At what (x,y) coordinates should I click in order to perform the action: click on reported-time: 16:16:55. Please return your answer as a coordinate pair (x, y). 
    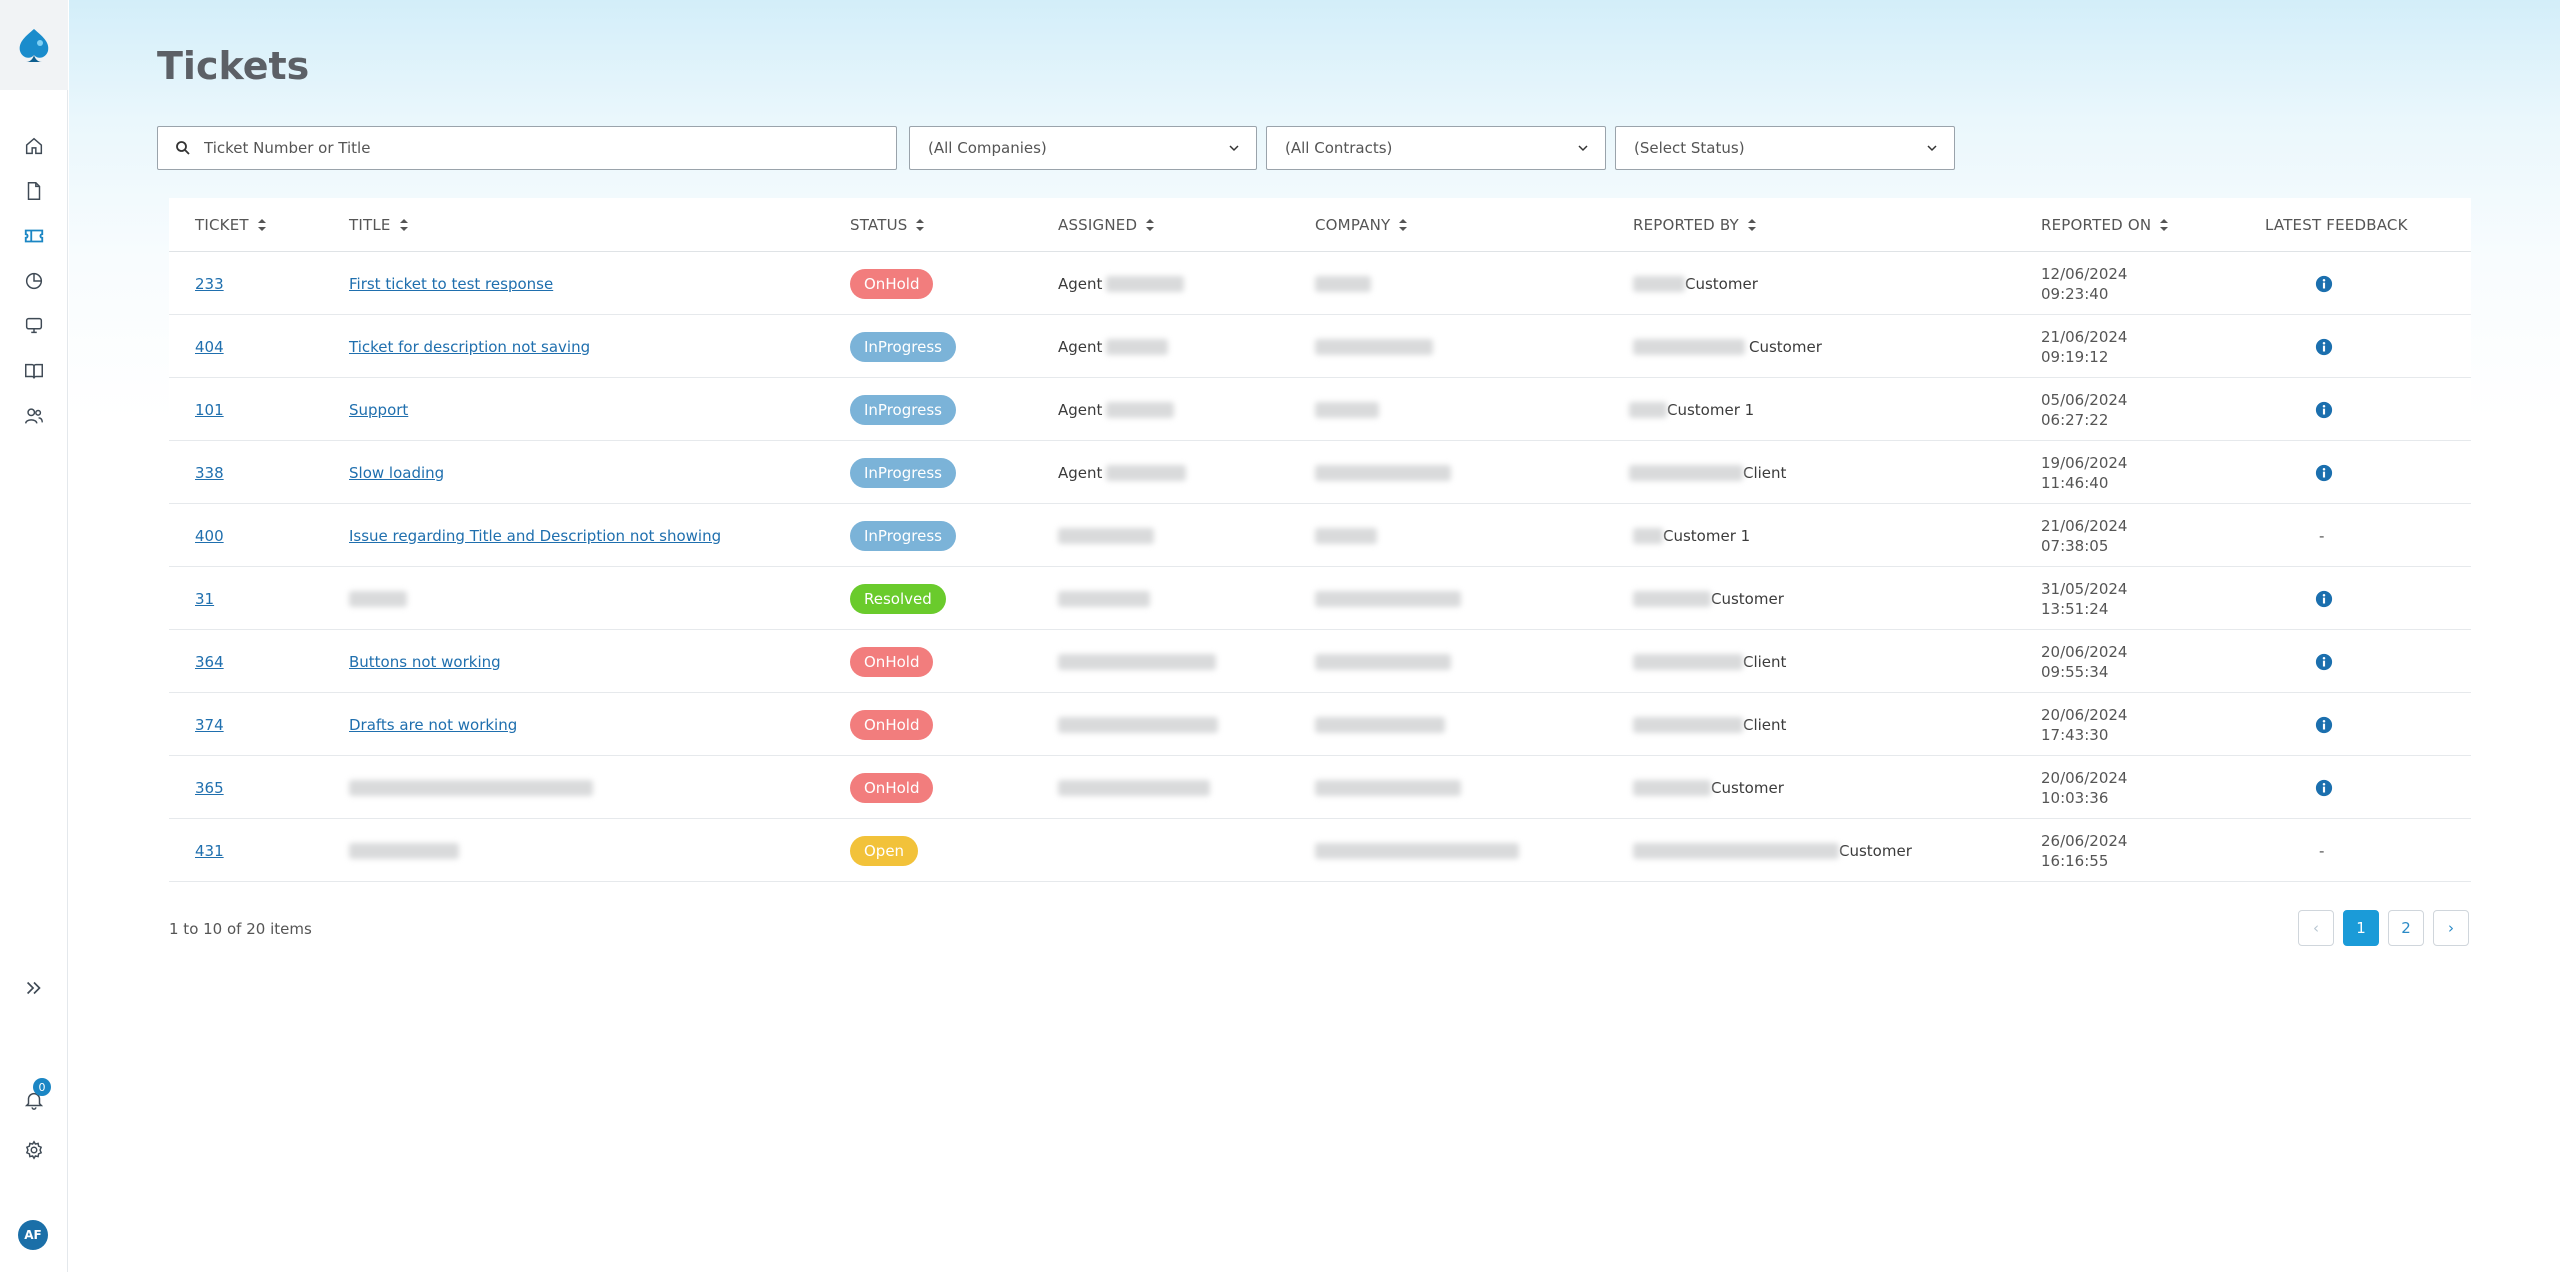
    Looking at the image, I should click on (2075, 860).